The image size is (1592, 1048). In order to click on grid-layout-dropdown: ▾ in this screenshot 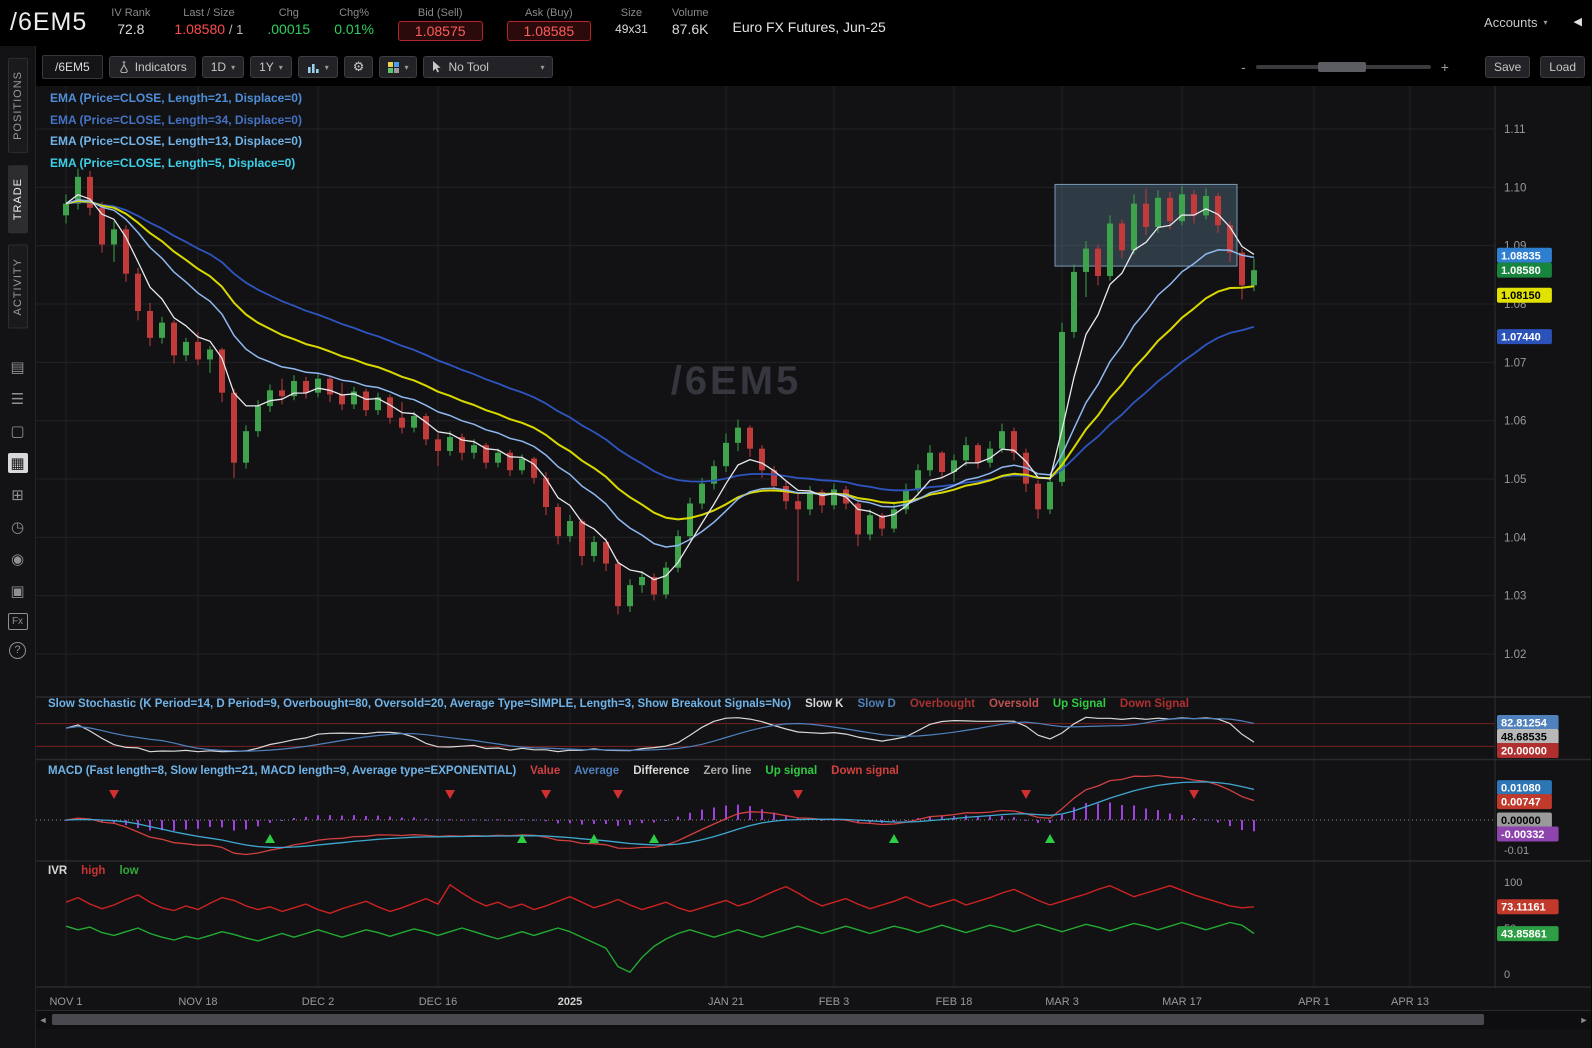, I will do `click(398, 67)`.